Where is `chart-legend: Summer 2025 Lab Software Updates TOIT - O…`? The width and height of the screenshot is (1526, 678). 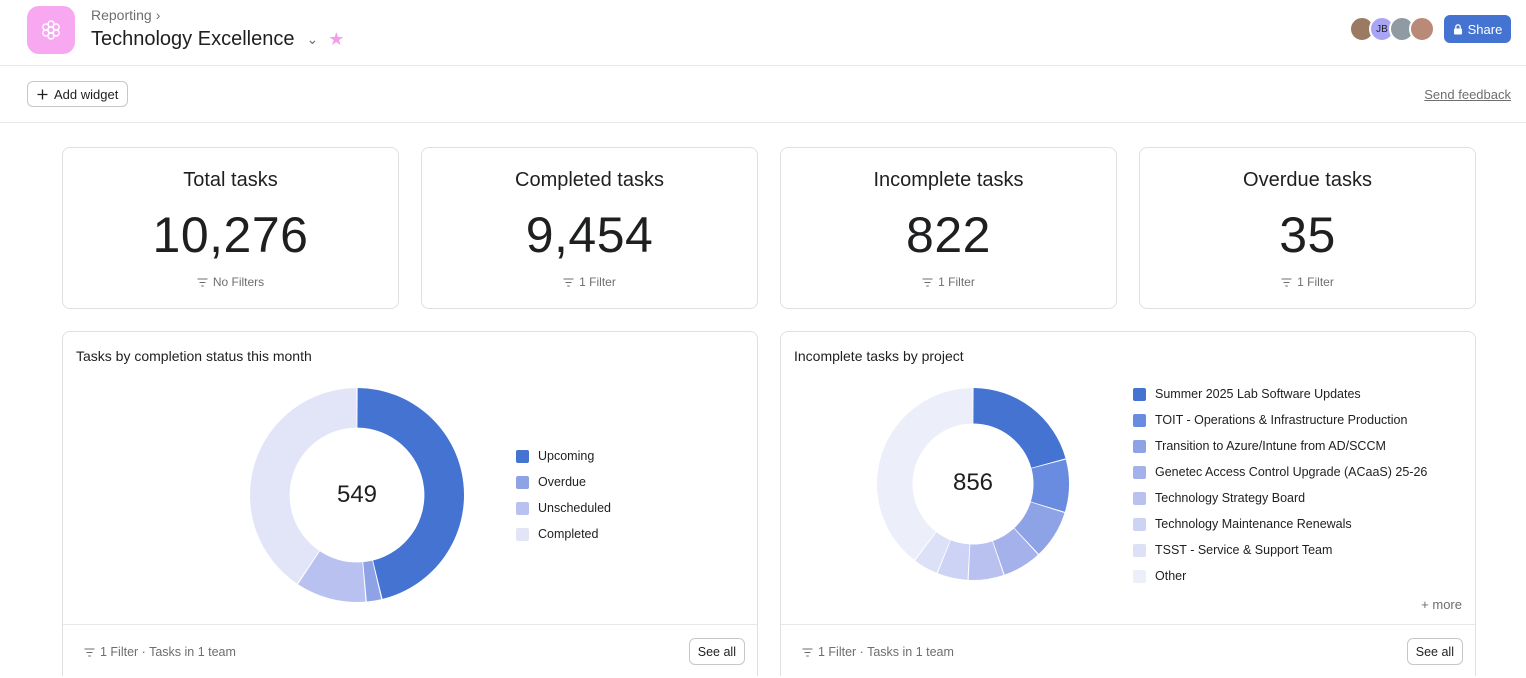
chart-legend: Summer 2025 Lab Software Updates TOIT - O… is located at coordinates (1280, 485).